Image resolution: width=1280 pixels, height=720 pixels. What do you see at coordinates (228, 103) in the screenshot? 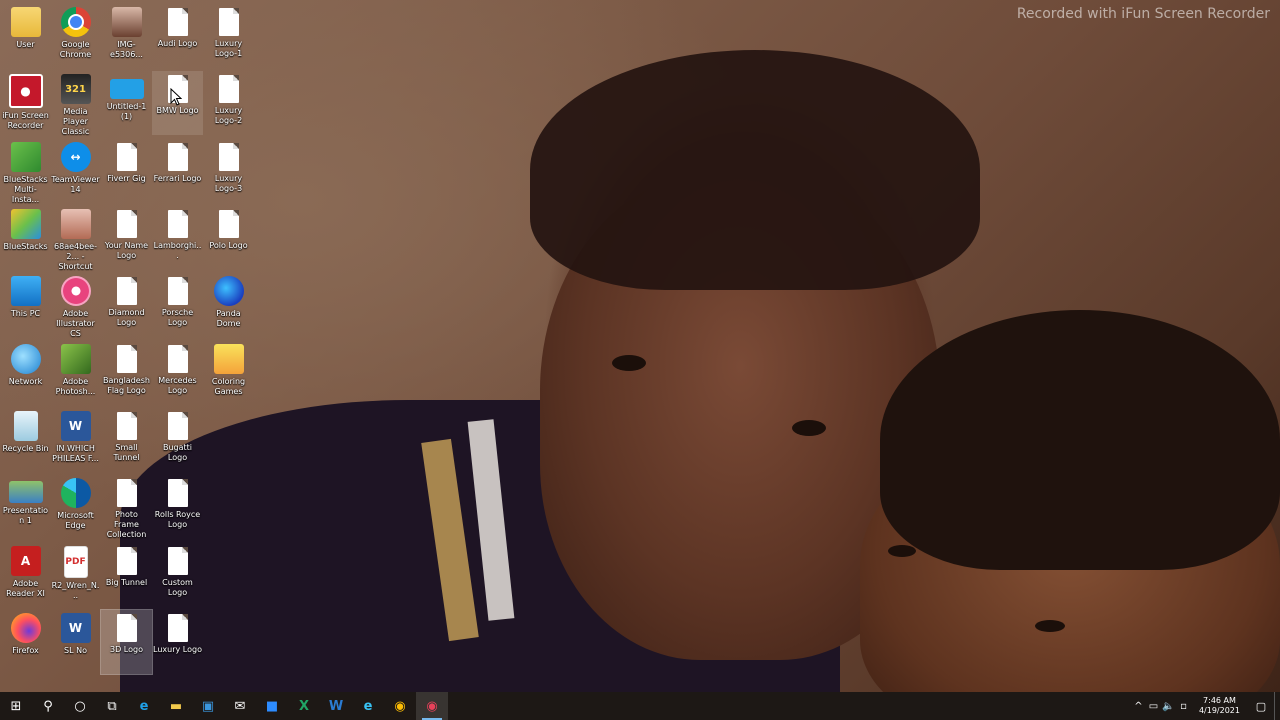
I see `desktop-icon: Luxury Logo-2` at bounding box center [228, 103].